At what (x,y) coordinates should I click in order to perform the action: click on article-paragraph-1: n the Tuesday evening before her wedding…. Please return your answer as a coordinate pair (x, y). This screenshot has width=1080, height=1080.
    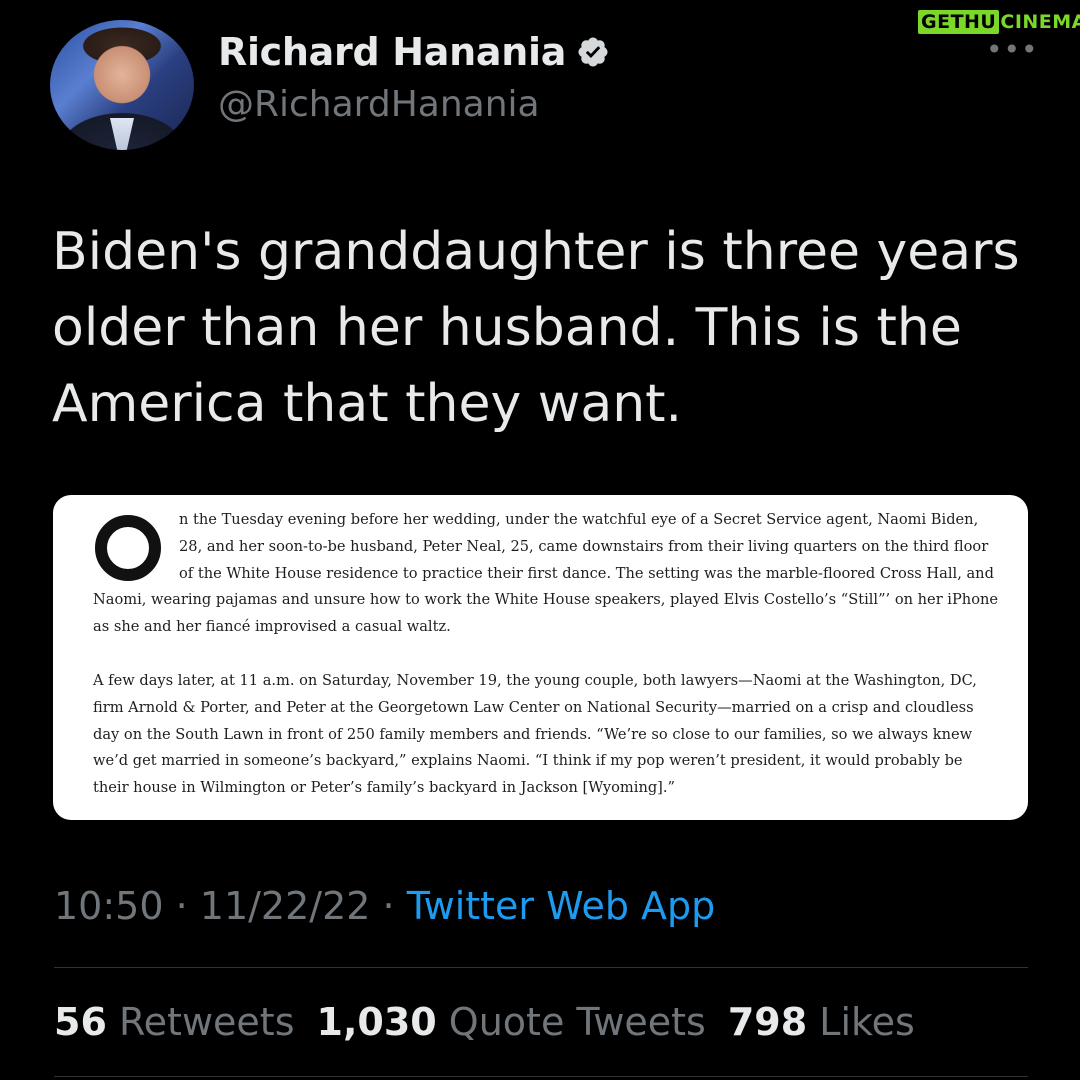
    Looking at the image, I should click on (546, 573).